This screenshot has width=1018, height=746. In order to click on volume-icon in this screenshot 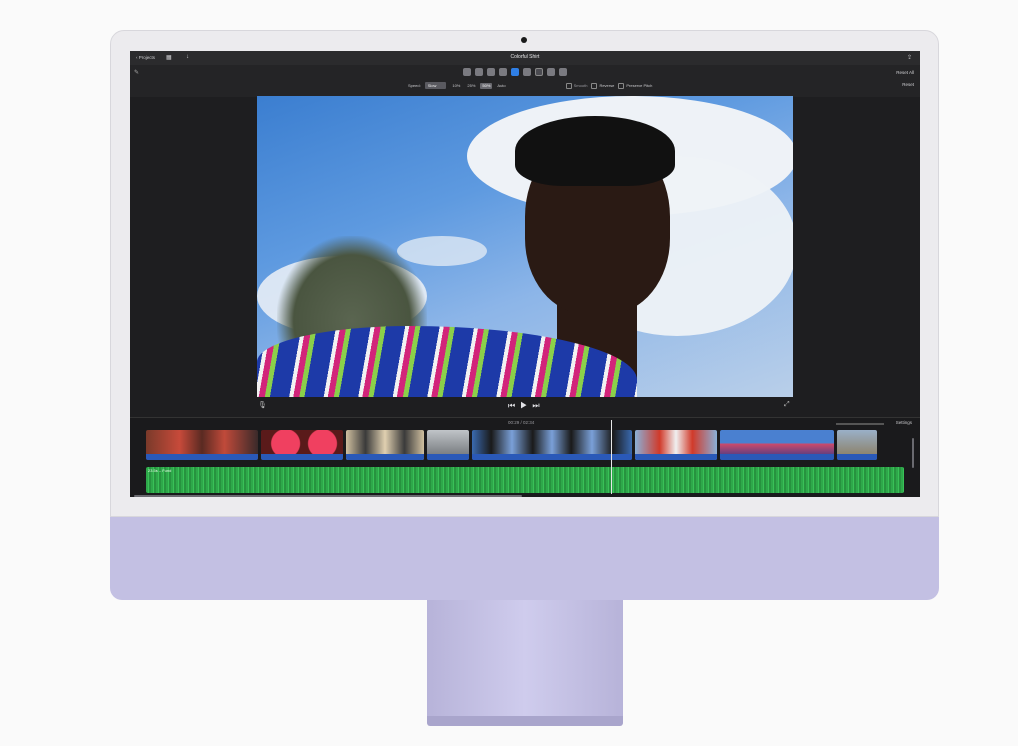, I will do `click(515, 72)`.